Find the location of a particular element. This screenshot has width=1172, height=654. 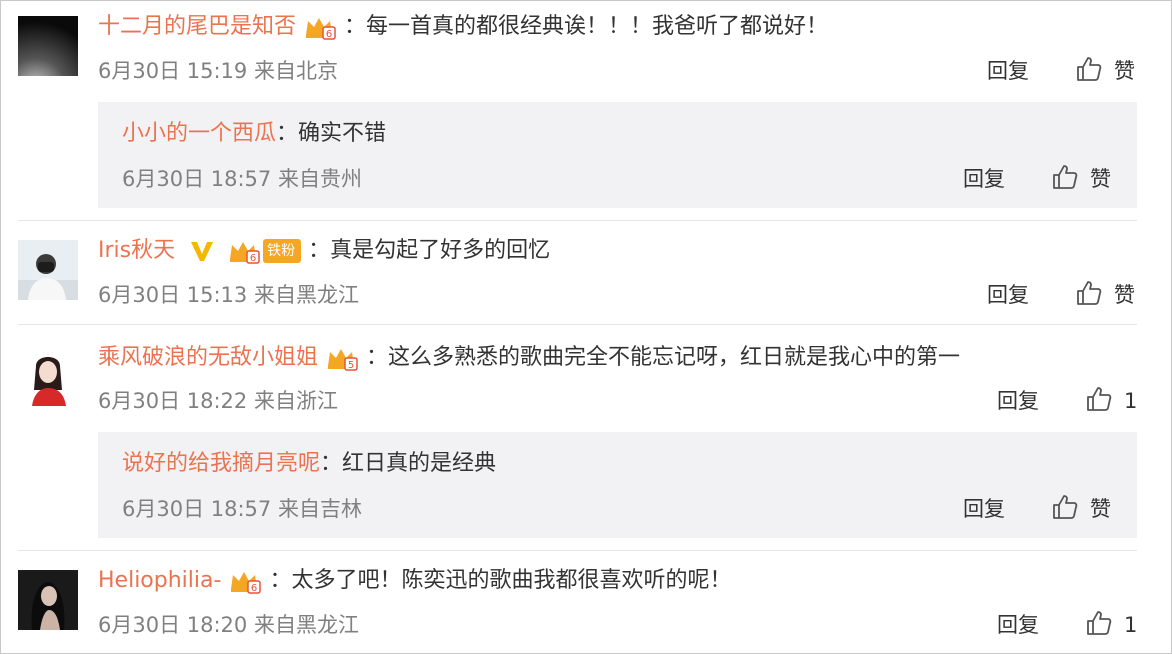

reply-meta: 6月30日 18:57 来自吉林 is located at coordinates (242, 509).